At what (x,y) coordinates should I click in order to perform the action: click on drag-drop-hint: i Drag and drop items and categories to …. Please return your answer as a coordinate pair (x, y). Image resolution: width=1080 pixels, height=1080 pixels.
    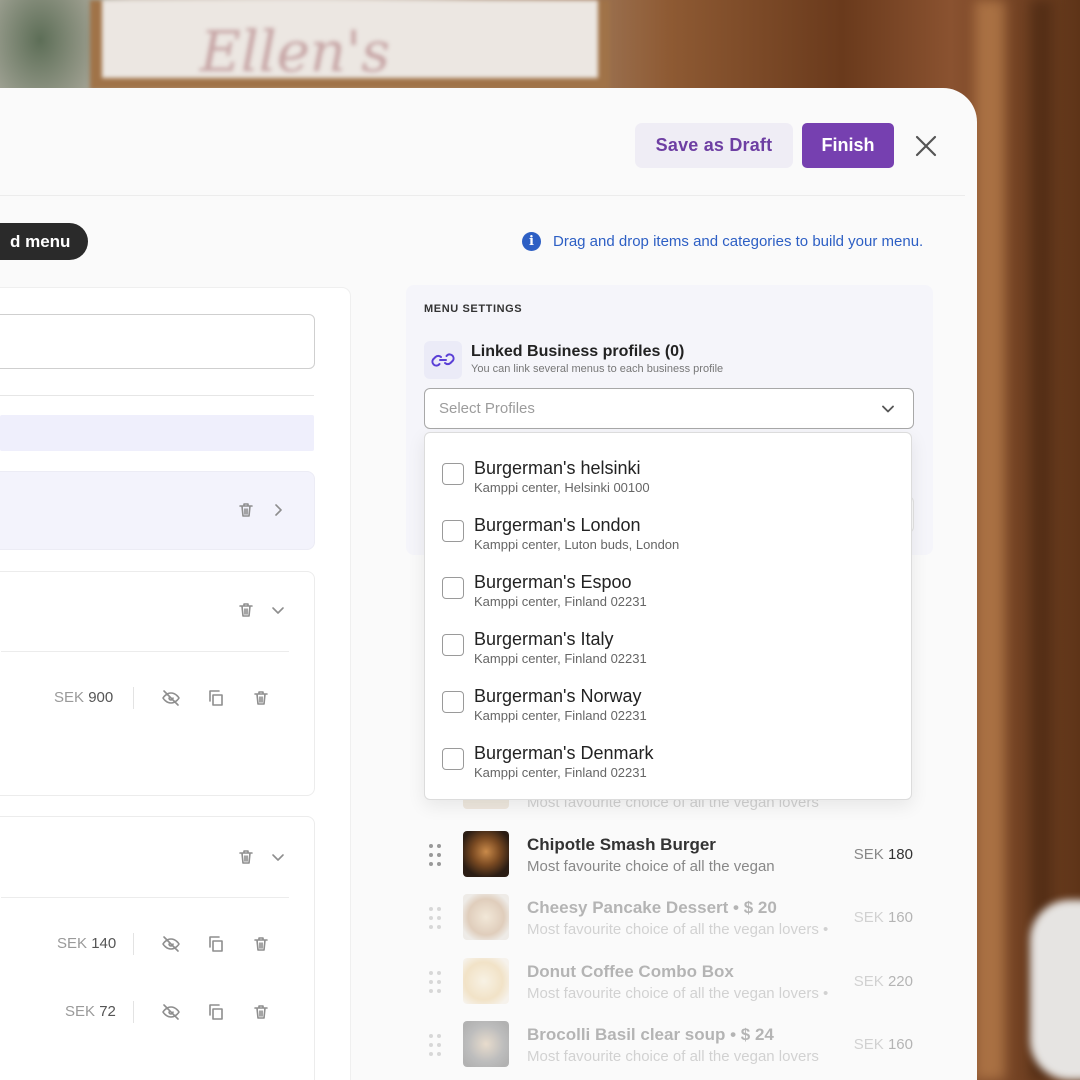
    Looking at the image, I should click on (722, 241).